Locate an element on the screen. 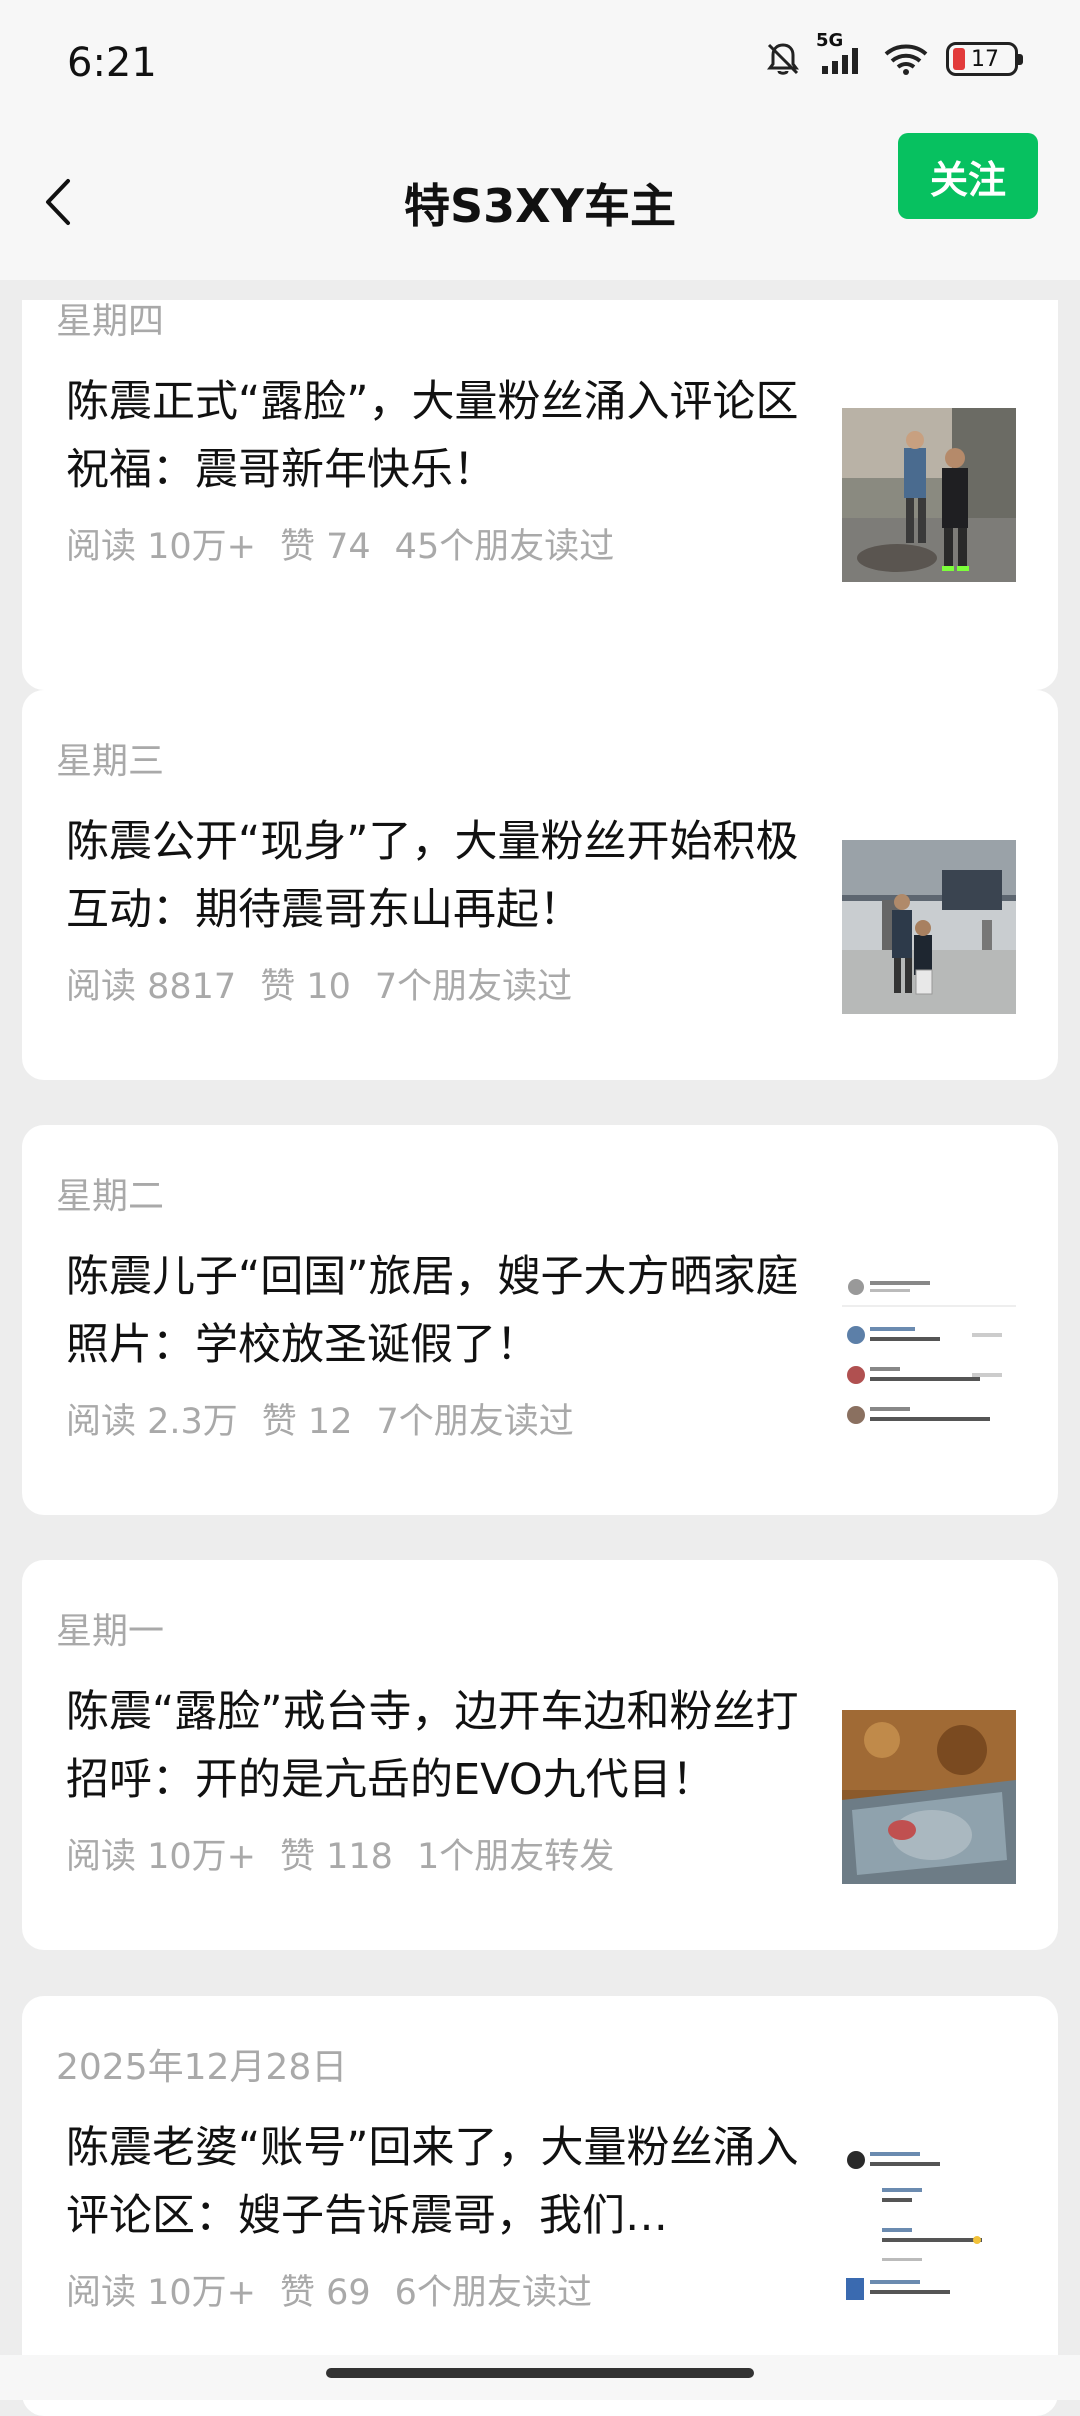 The height and width of the screenshot is (2416, 1080). home-indicator is located at coordinates (540, 2373).